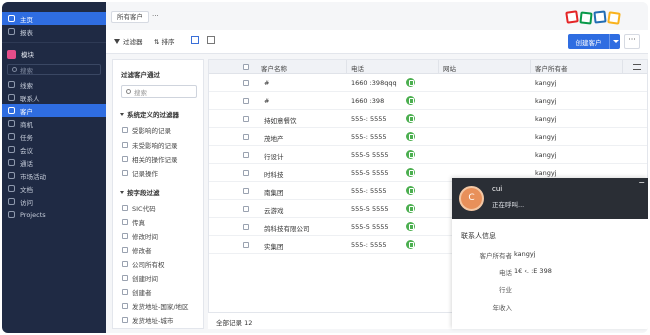 The width and height of the screenshot is (650, 335). I want to click on filter-option: 未受影响的记录, so click(150, 145).